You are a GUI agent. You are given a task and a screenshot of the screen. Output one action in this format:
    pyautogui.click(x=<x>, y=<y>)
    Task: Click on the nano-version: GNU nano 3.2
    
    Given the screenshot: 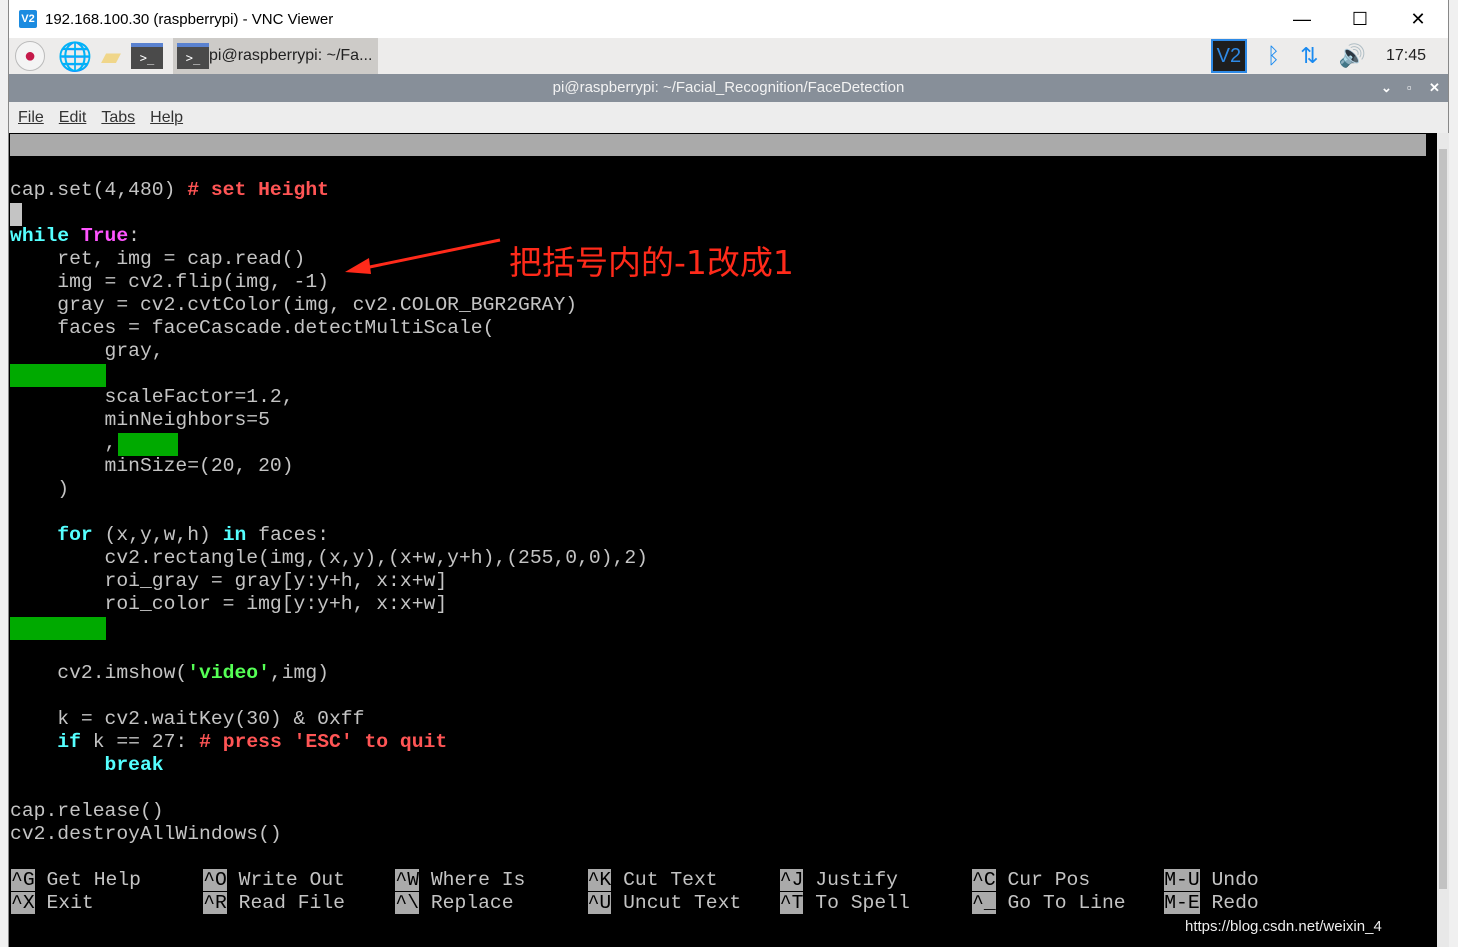 What is the action you would take?
    pyautogui.click(x=105, y=167)
    